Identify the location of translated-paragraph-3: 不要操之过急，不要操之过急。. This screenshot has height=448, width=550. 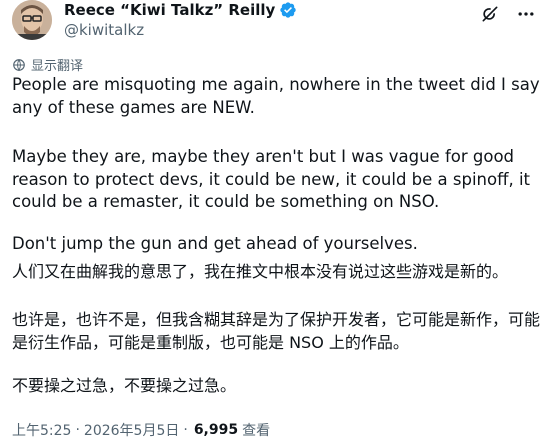
(124, 385).